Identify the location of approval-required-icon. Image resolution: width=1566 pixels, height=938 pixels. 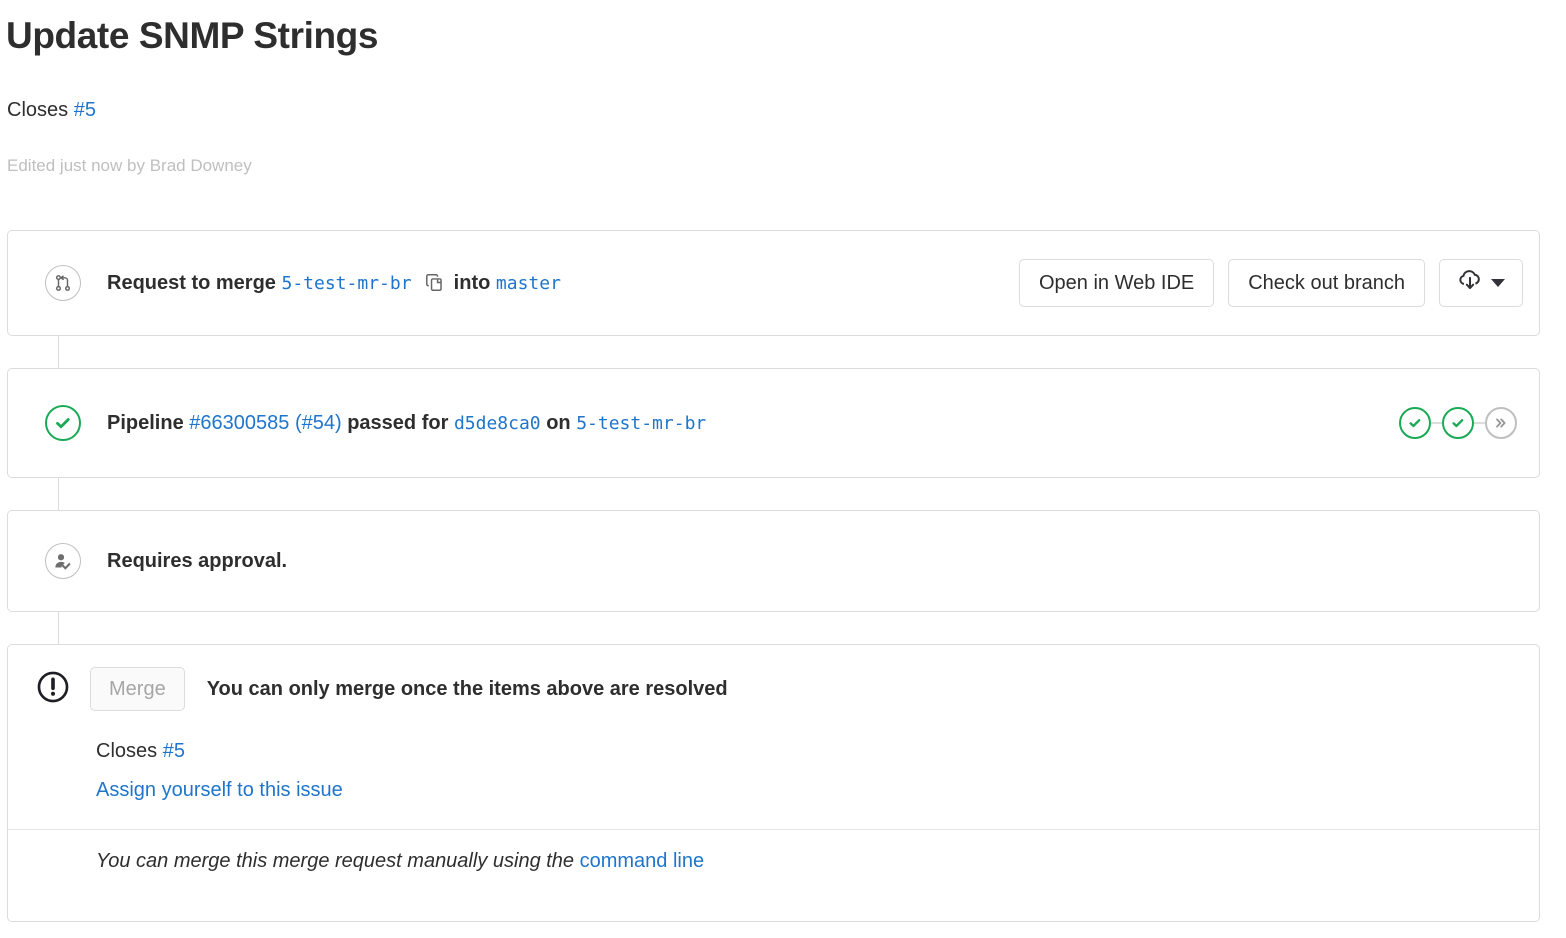
(63, 561).